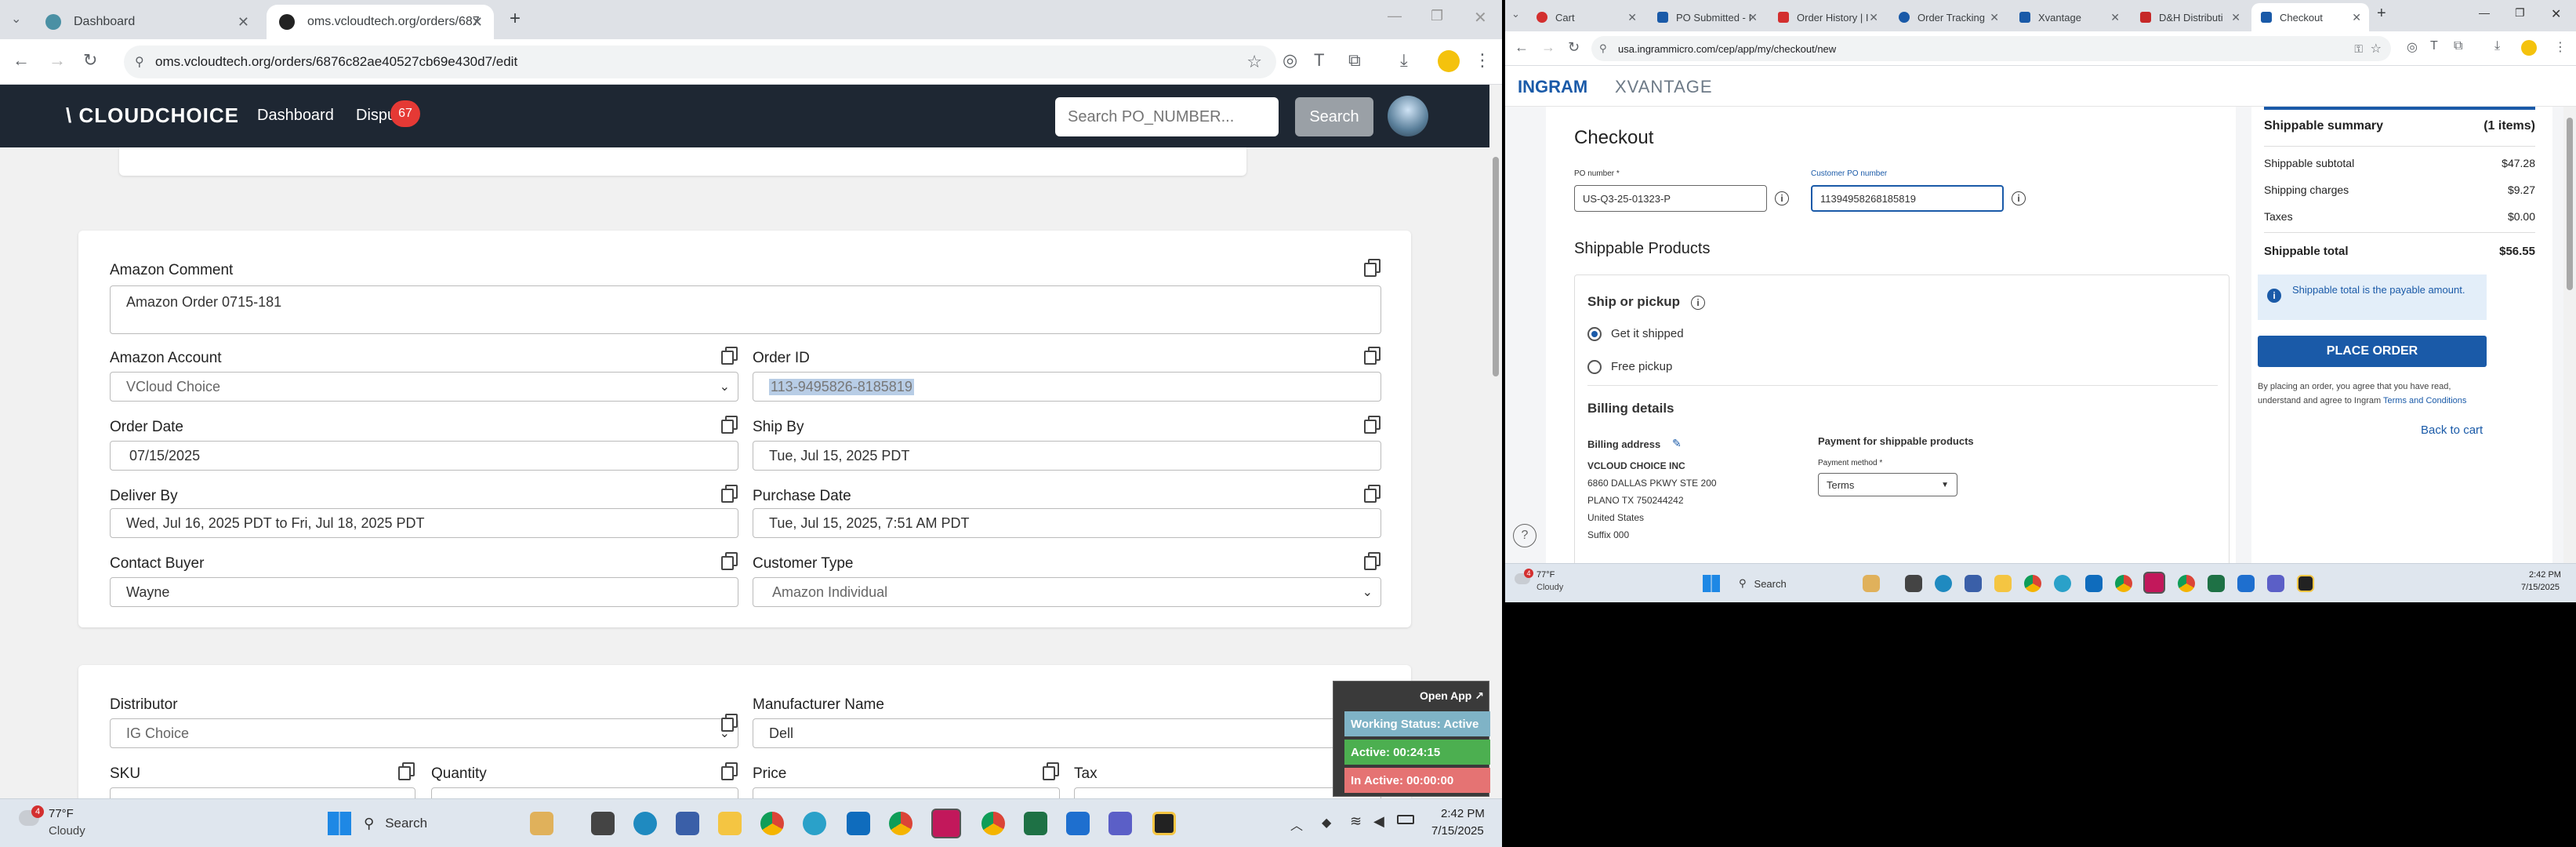 The height and width of the screenshot is (847, 2576). Describe the element at coordinates (2359, 49) in the screenshot. I see `password-key-icon: ⚿` at that location.